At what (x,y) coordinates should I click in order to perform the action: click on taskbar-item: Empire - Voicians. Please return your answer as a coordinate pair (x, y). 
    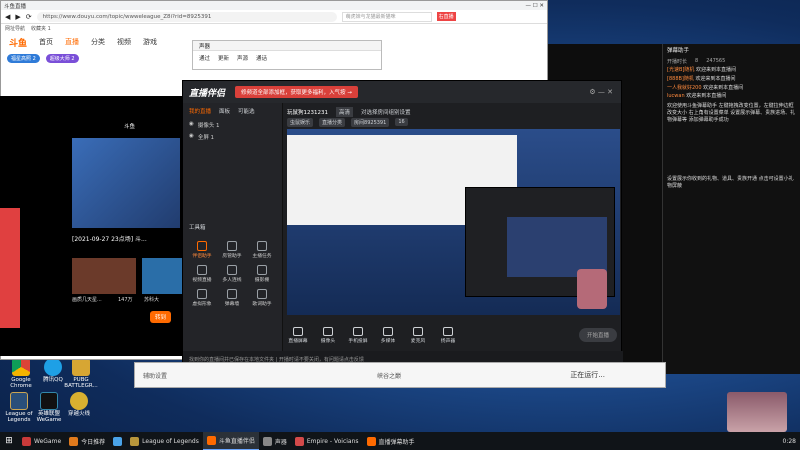
    Looking at the image, I should click on (327, 441).